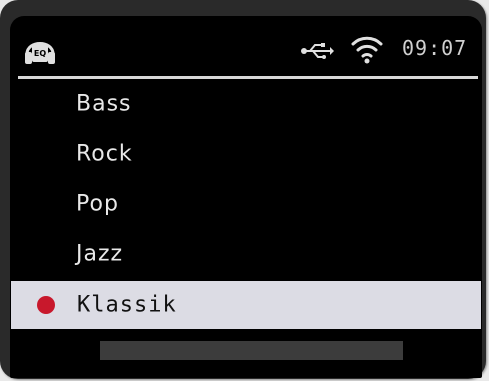 The height and width of the screenshot is (381, 489). What do you see at coordinates (46, 305) in the screenshot?
I see `selected-indicator-icon` at bounding box center [46, 305].